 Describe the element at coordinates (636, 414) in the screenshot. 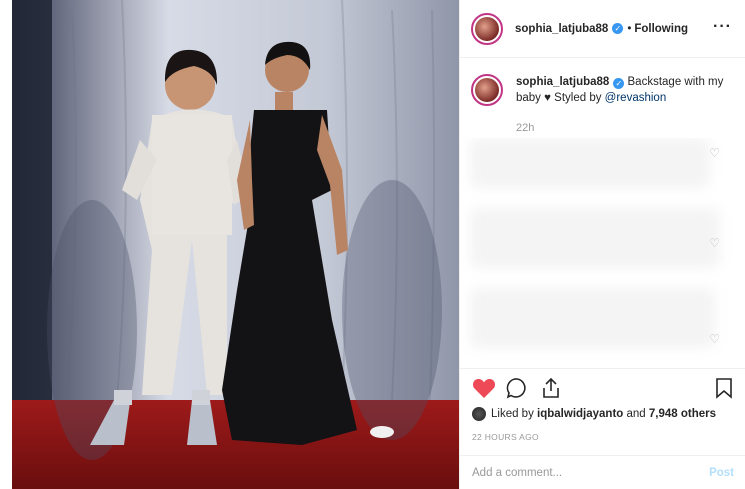

I see `likes-middle: and` at that location.